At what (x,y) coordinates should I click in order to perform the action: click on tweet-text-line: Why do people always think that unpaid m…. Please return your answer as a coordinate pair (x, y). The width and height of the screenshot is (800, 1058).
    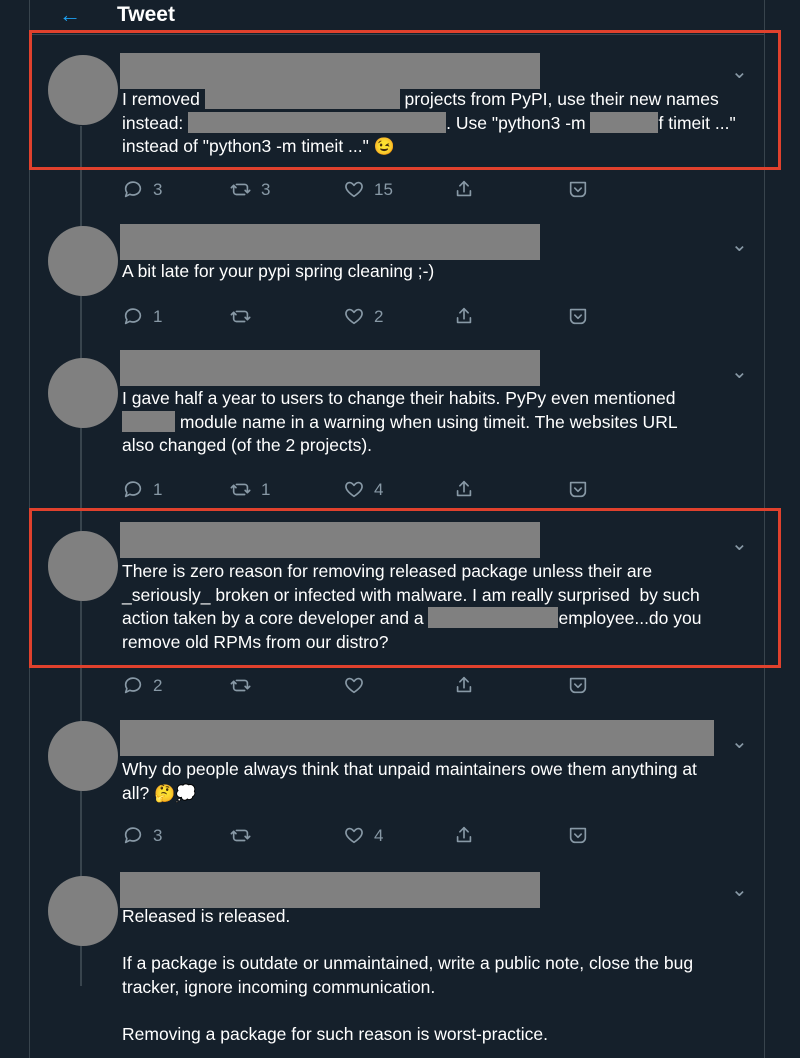
    Looking at the image, I should click on (437, 770).